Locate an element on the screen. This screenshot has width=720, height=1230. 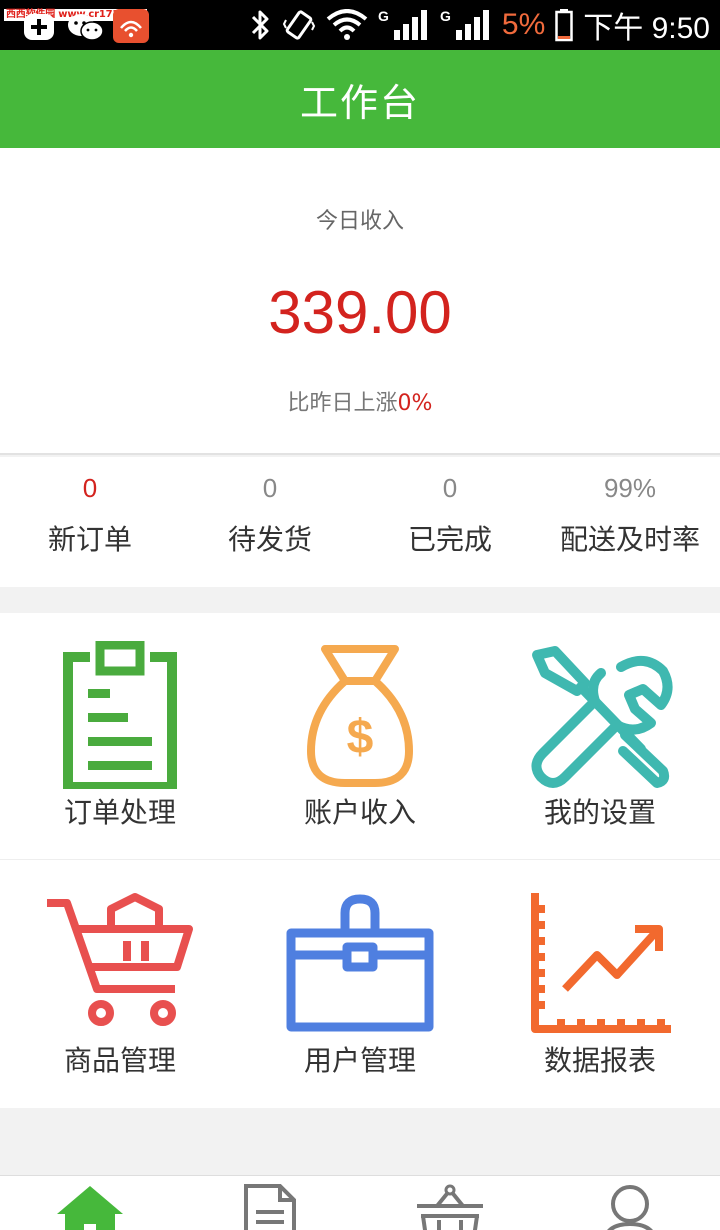
page-title: 工作台 is located at coordinates (359, 102).